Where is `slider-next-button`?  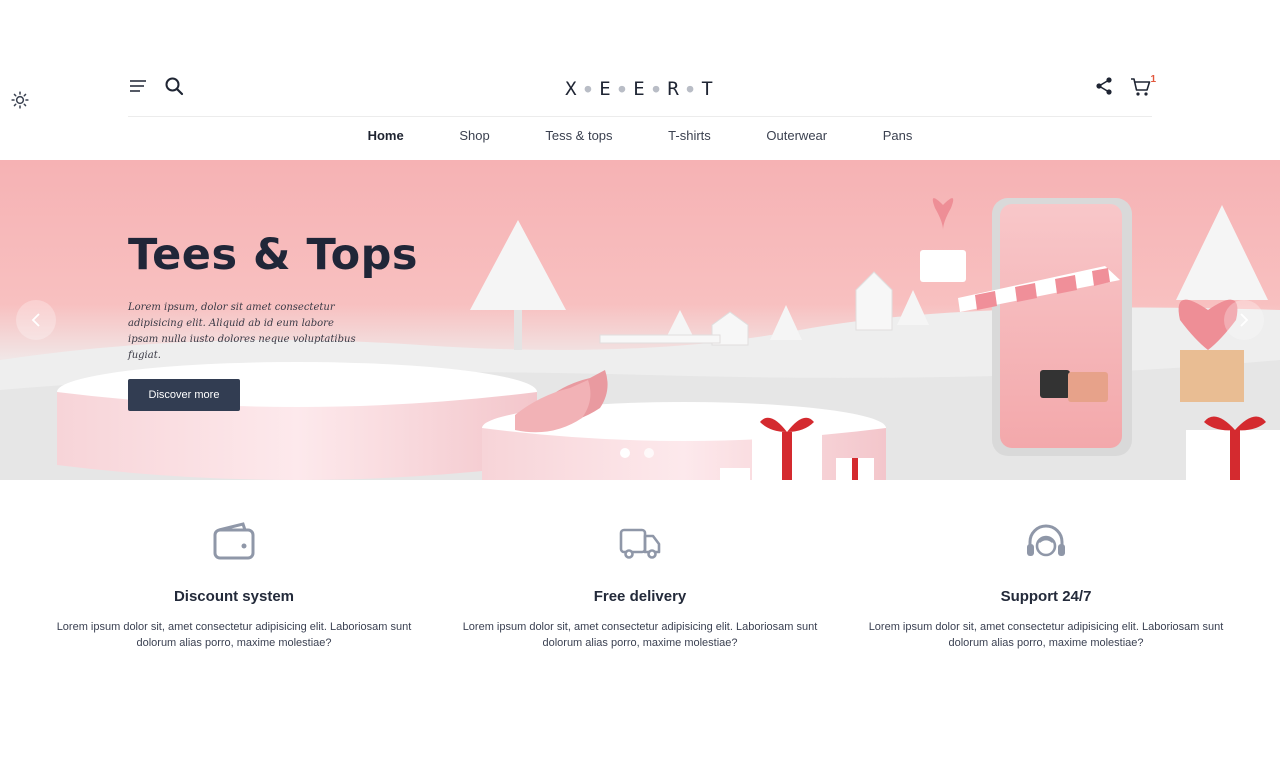 slider-next-button is located at coordinates (1244, 320).